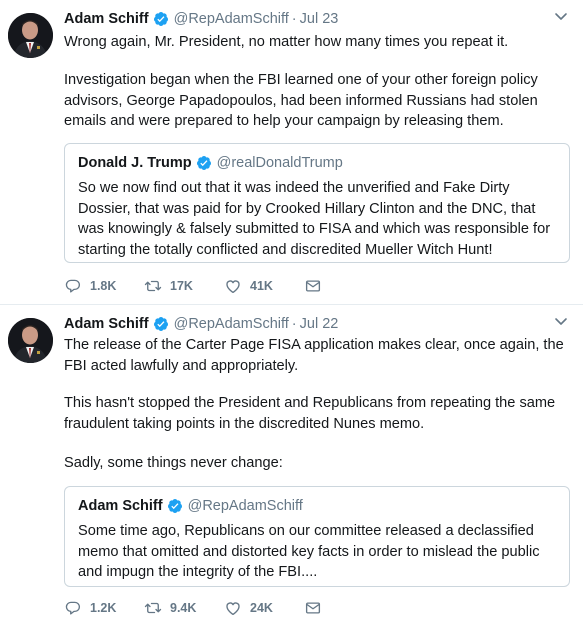 The height and width of the screenshot is (630, 583). I want to click on tweet-header: Adam Schiff @RepAdamSchiff · Jul 22, so click(201, 324).